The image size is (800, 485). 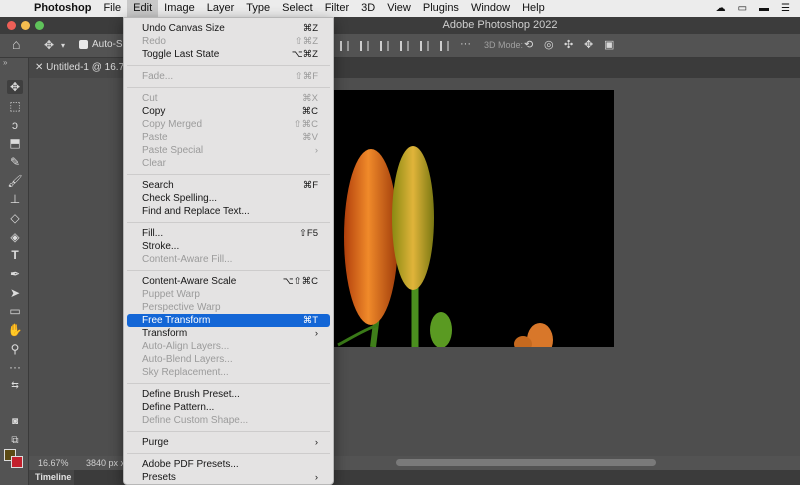 I want to click on menu-type: Type, so click(x=258, y=8).